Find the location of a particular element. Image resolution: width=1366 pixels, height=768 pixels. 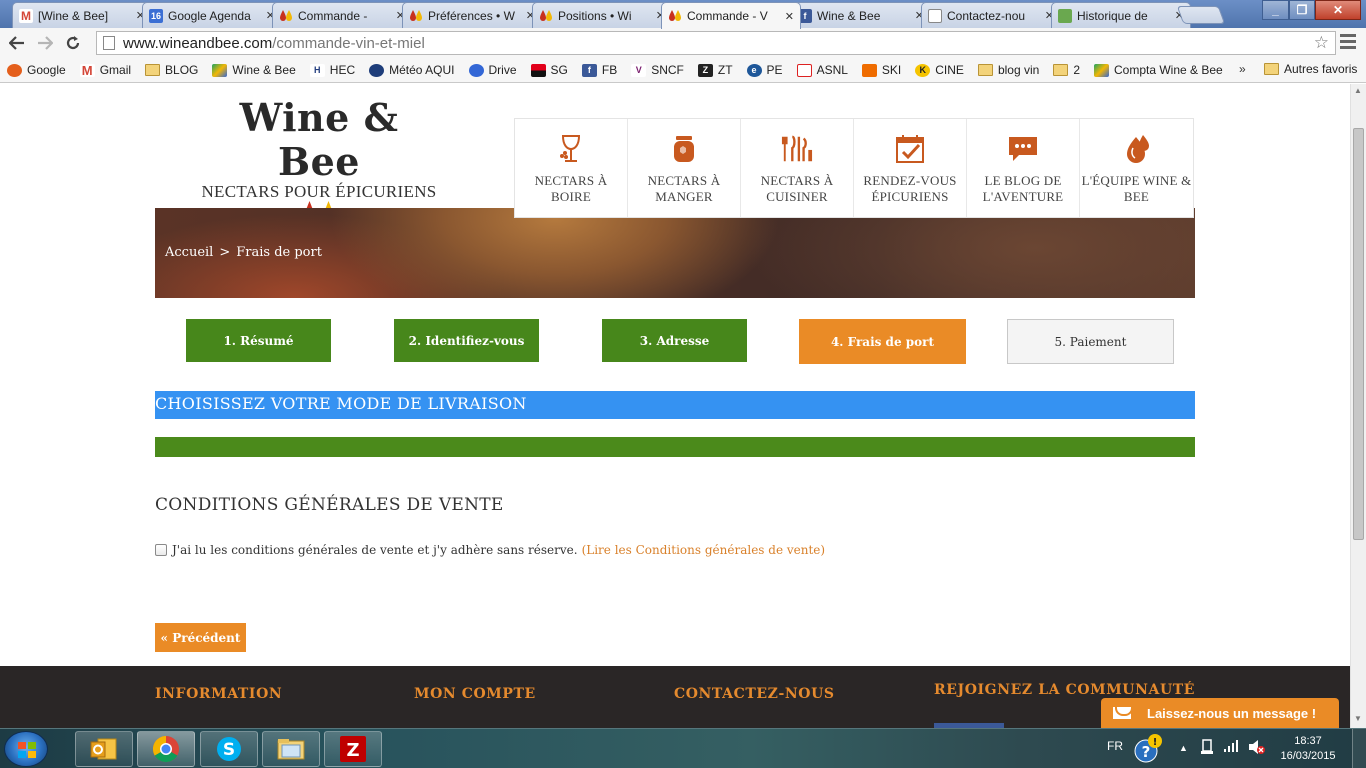

outlook-icon is located at coordinates (103, 749).